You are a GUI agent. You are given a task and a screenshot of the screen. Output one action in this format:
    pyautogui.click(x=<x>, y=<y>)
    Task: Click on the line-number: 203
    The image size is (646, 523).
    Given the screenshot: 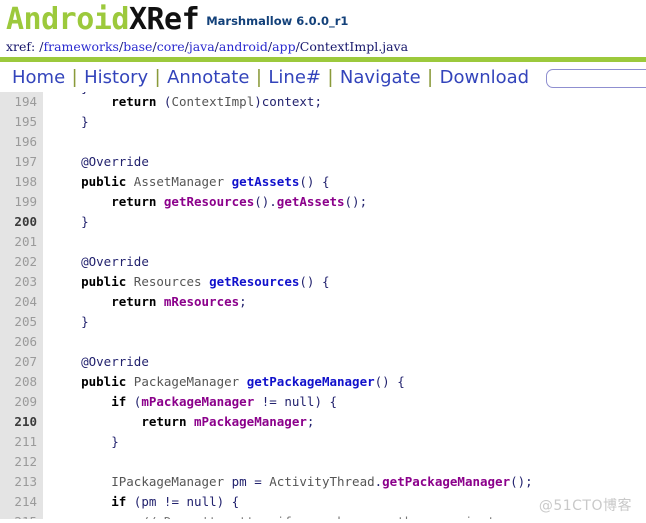 What is the action you would take?
    pyautogui.click(x=21, y=282)
    